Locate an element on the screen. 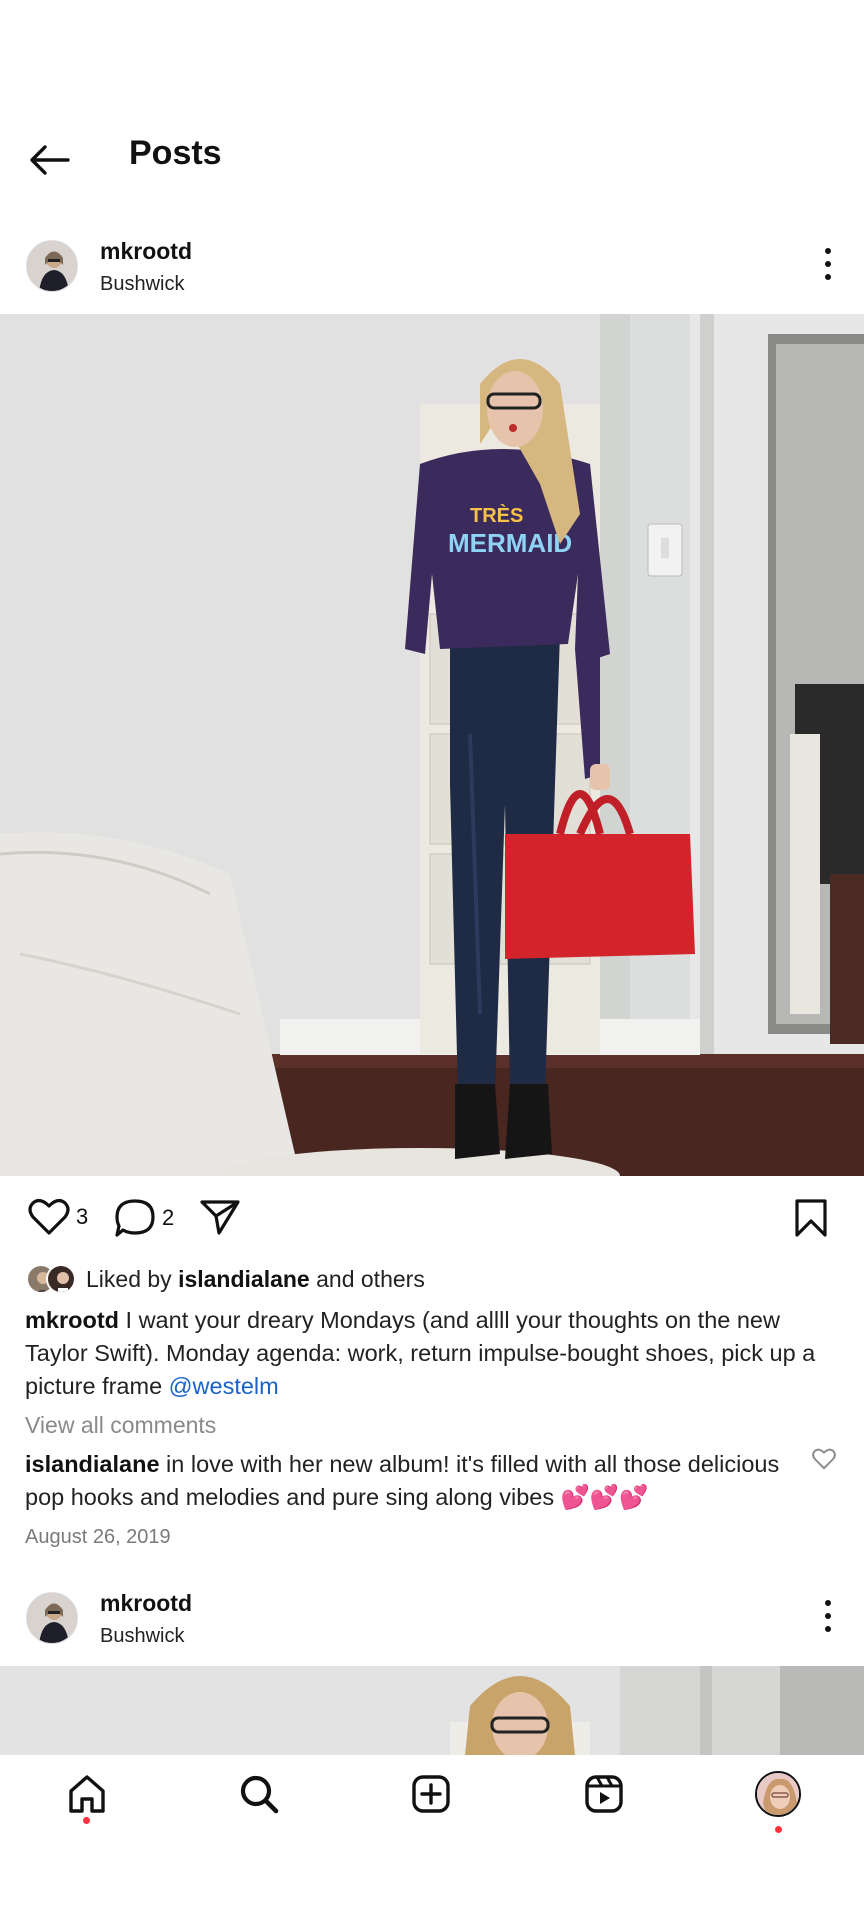 The height and width of the screenshot is (1920, 864). arrow-left-icon is located at coordinates (50, 160).